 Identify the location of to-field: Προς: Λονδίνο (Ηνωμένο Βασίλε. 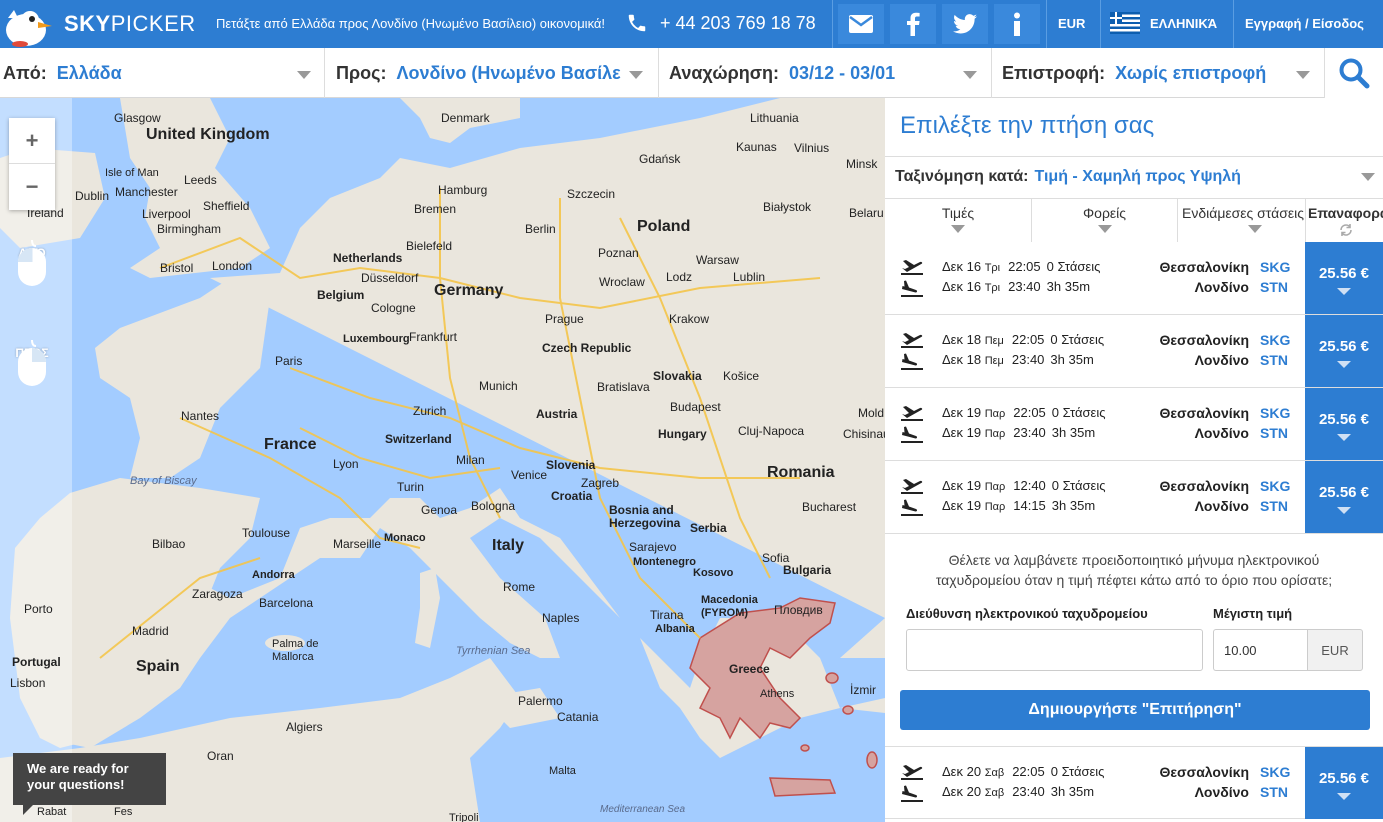
(492, 73).